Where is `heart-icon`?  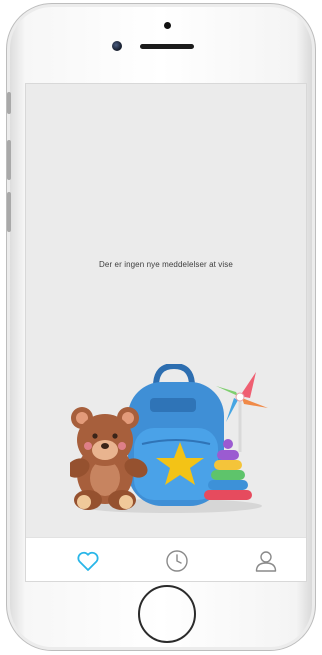 heart-icon is located at coordinates (88, 561).